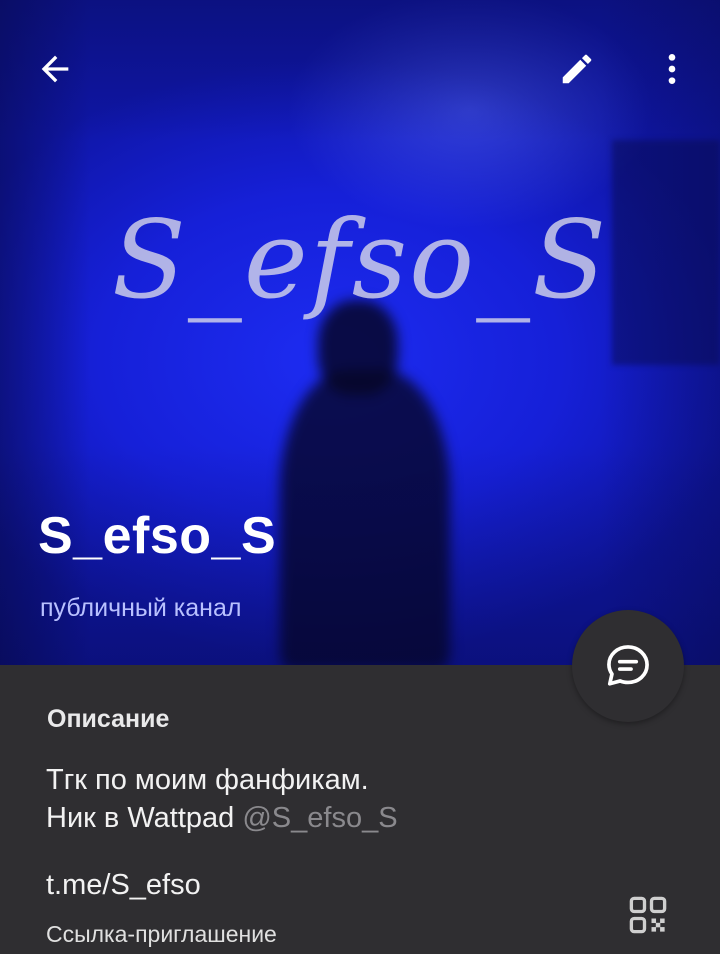  What do you see at coordinates (108, 719) in the screenshot?
I see `description-heading: Описание` at bounding box center [108, 719].